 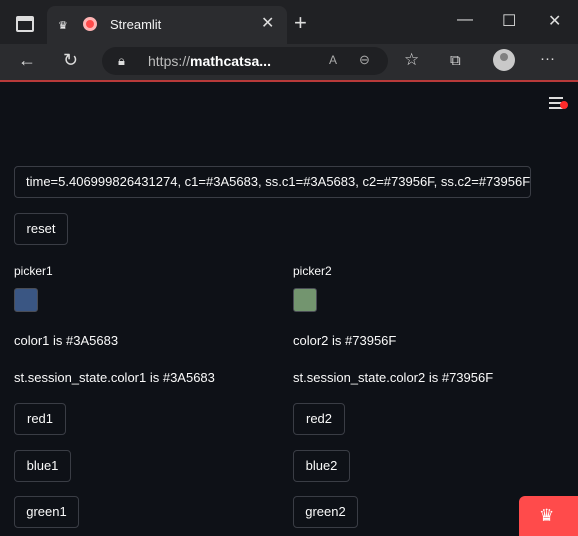 I want to click on new-tab-button: +, so click(x=300, y=23).